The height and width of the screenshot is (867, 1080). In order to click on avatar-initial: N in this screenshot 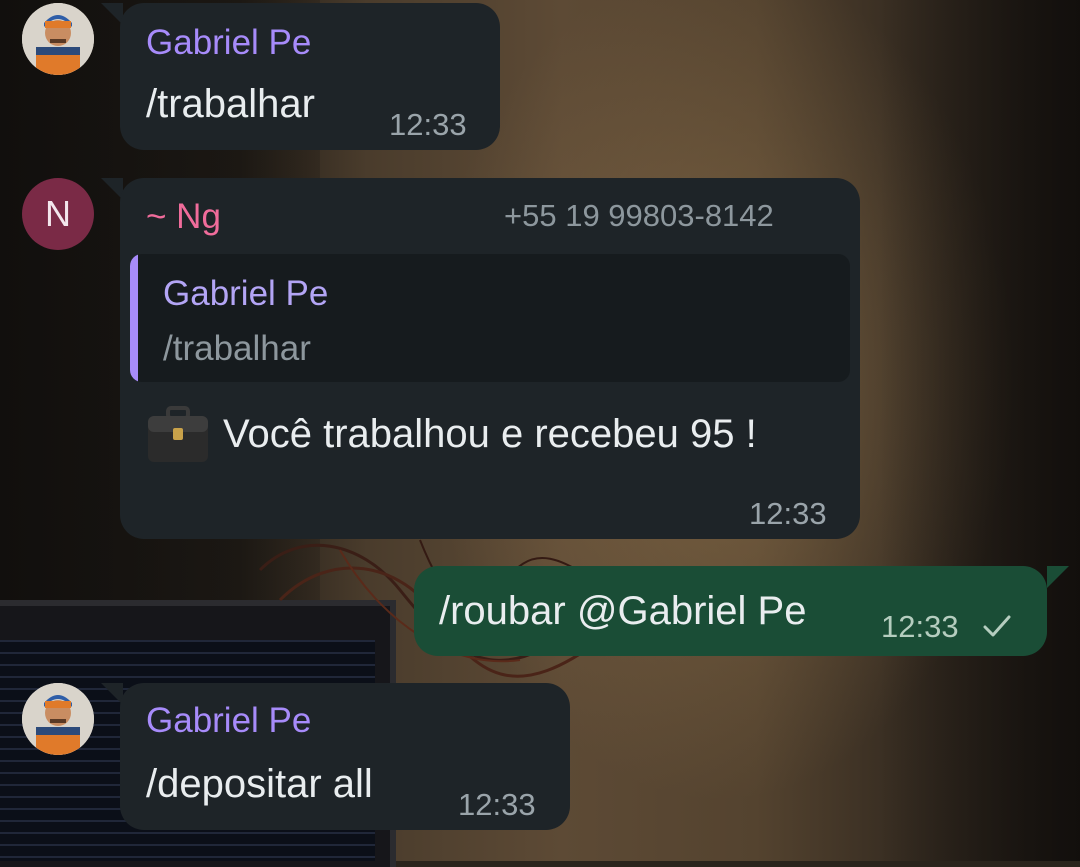, I will do `click(58, 213)`.